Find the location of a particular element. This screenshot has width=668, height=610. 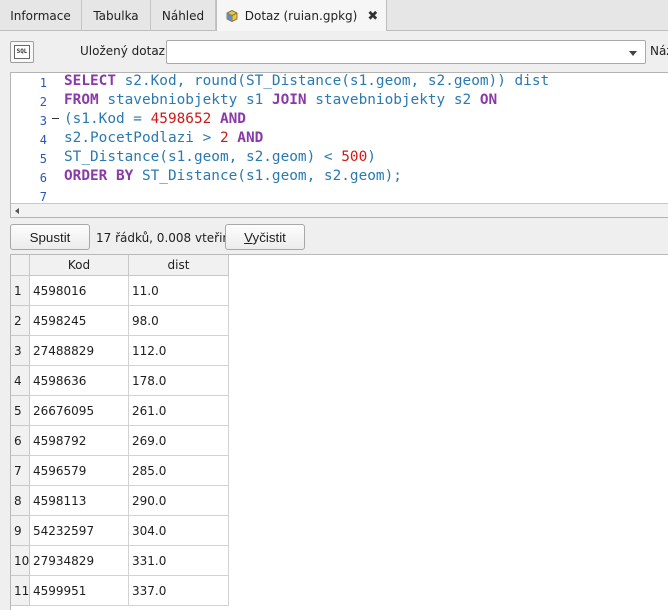

cell-kod: 4598636 is located at coordinates (79, 381).